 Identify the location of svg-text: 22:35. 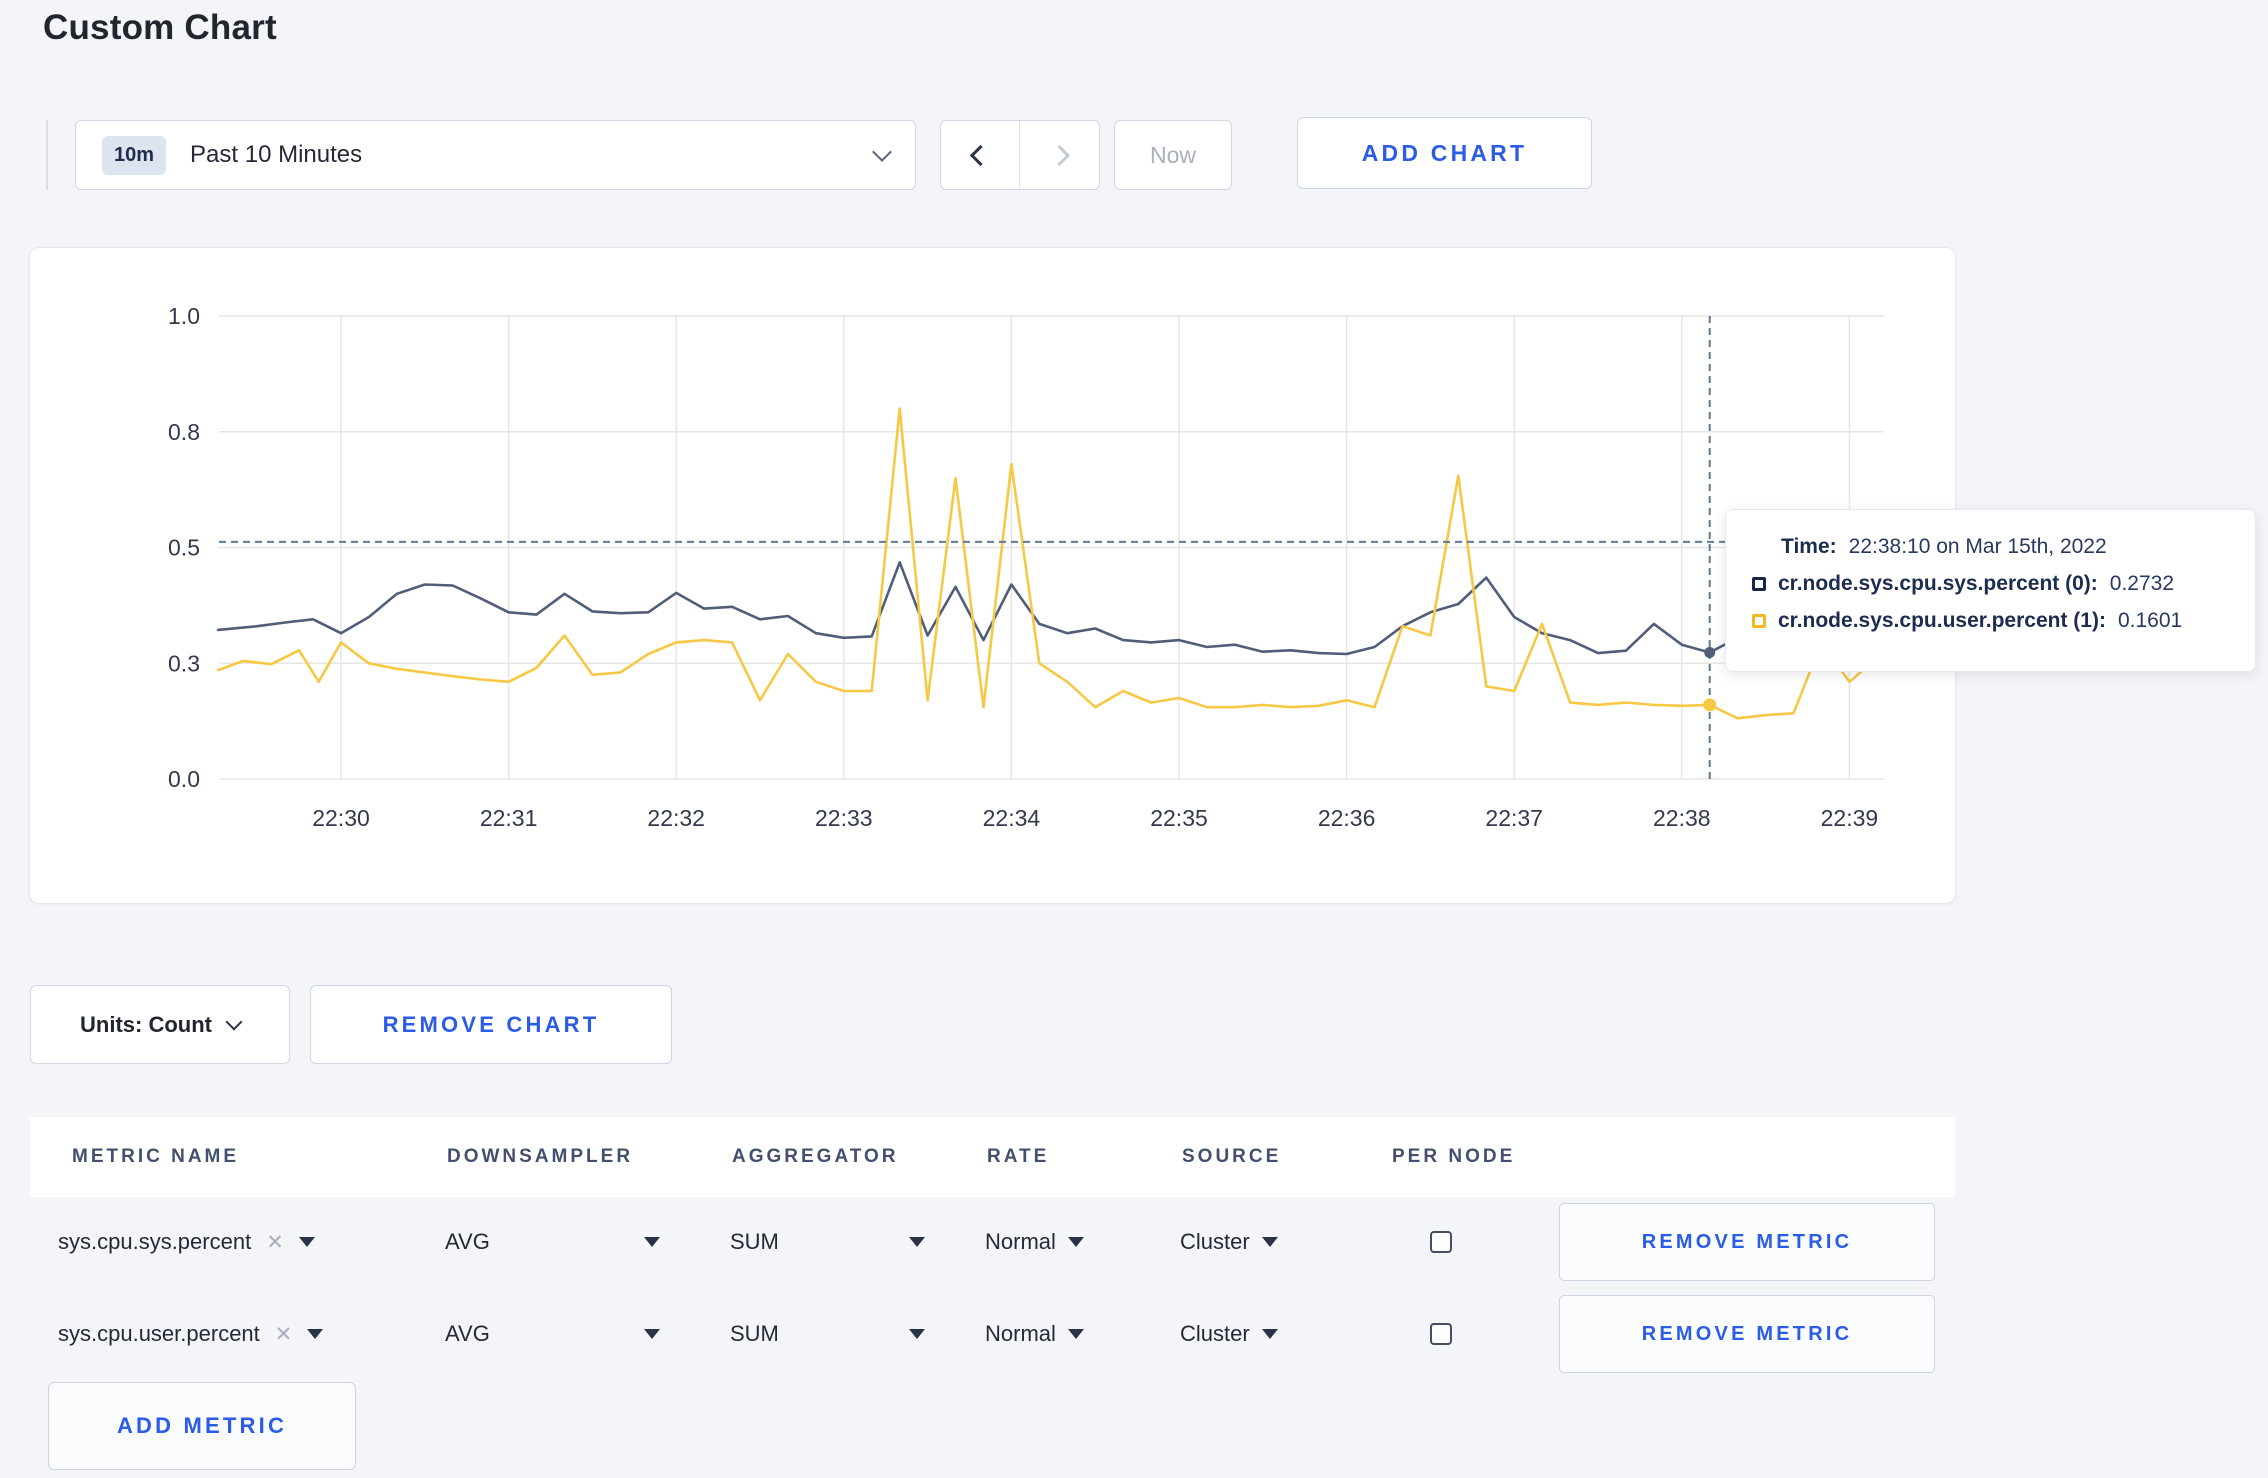
(1179, 818).